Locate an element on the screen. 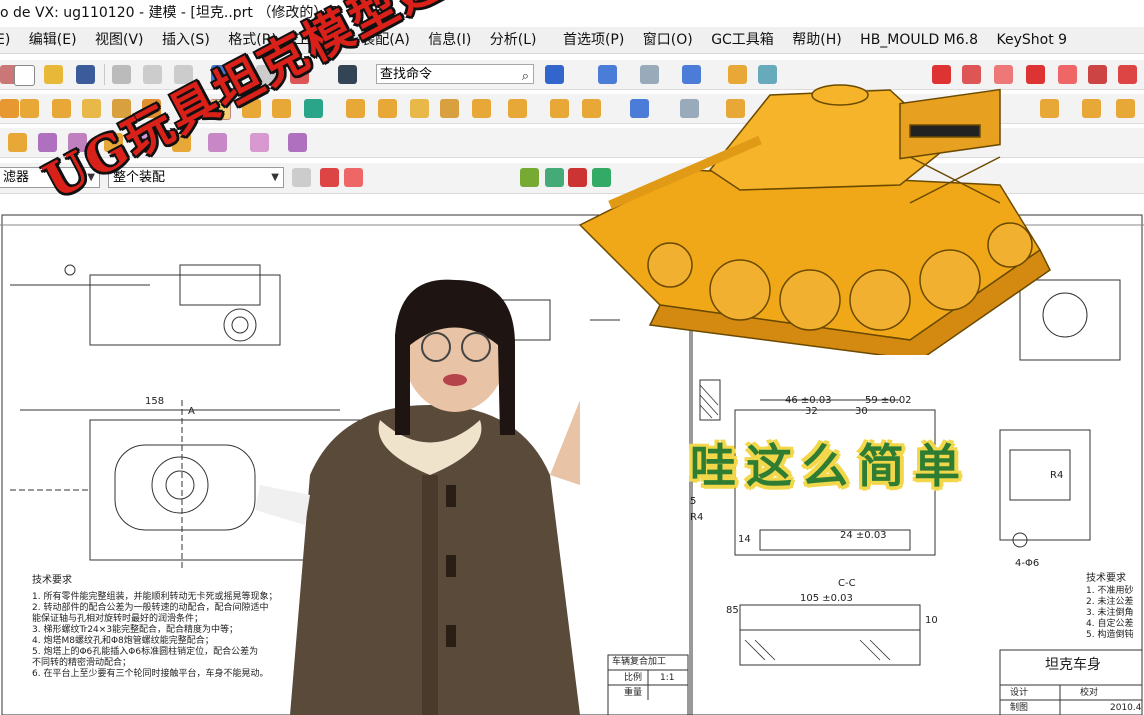 The height and width of the screenshot is (715, 1144). tech-line: 2. 转动部件的配合公差为一般转速的动配合，配合间隙适中 is located at coordinates (150, 608).